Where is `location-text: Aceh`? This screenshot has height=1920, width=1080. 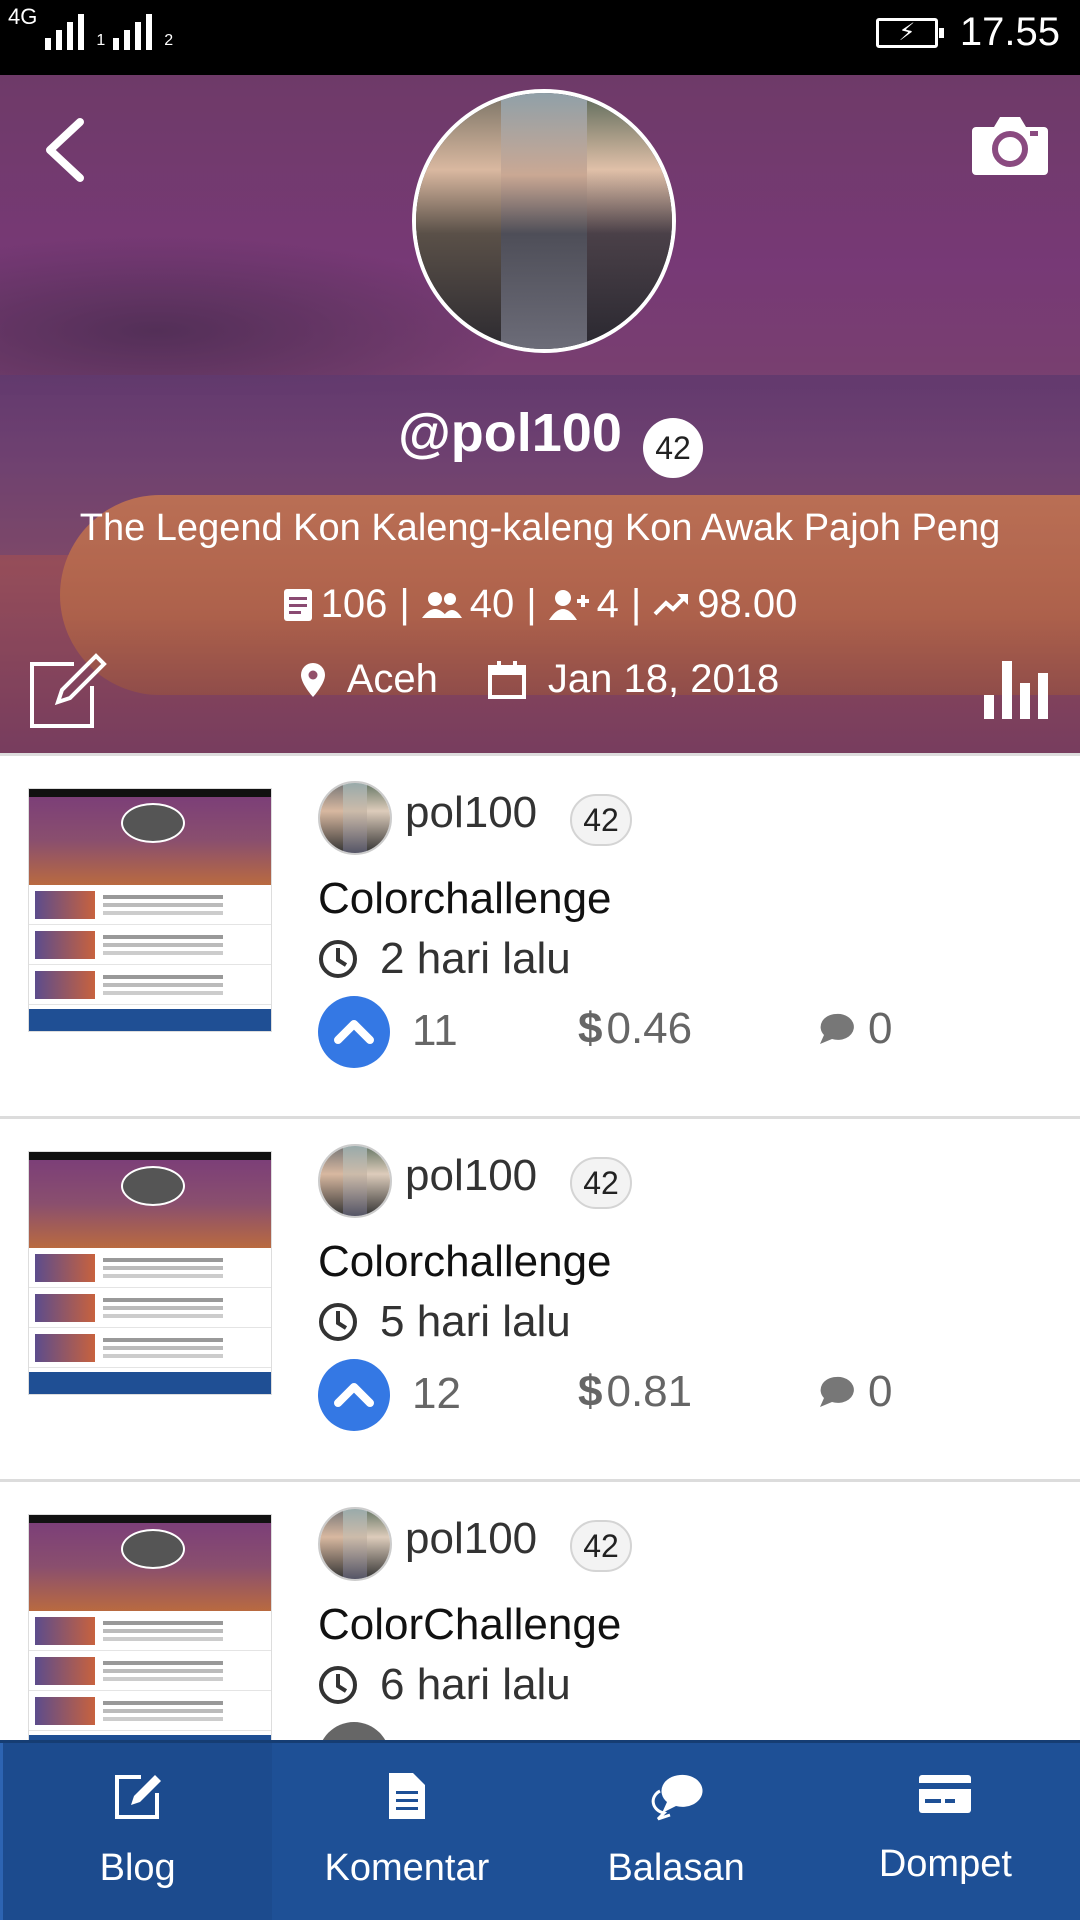 location-text: Aceh is located at coordinates (392, 679).